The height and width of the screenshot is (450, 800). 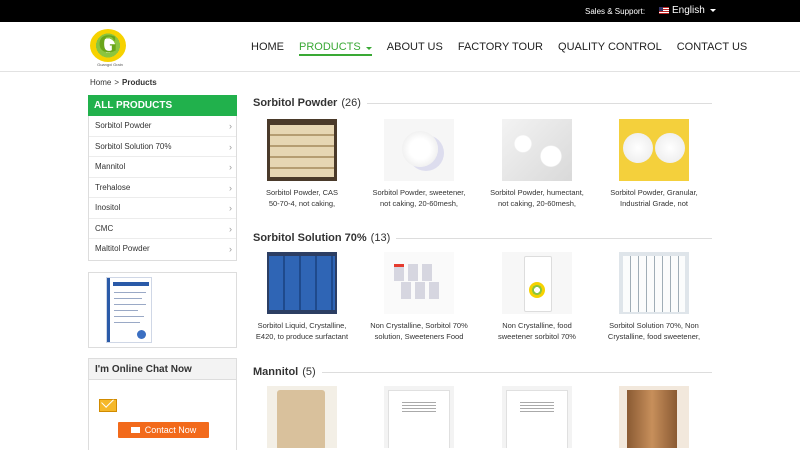 I want to click on certificate-image, so click(x=129, y=310).